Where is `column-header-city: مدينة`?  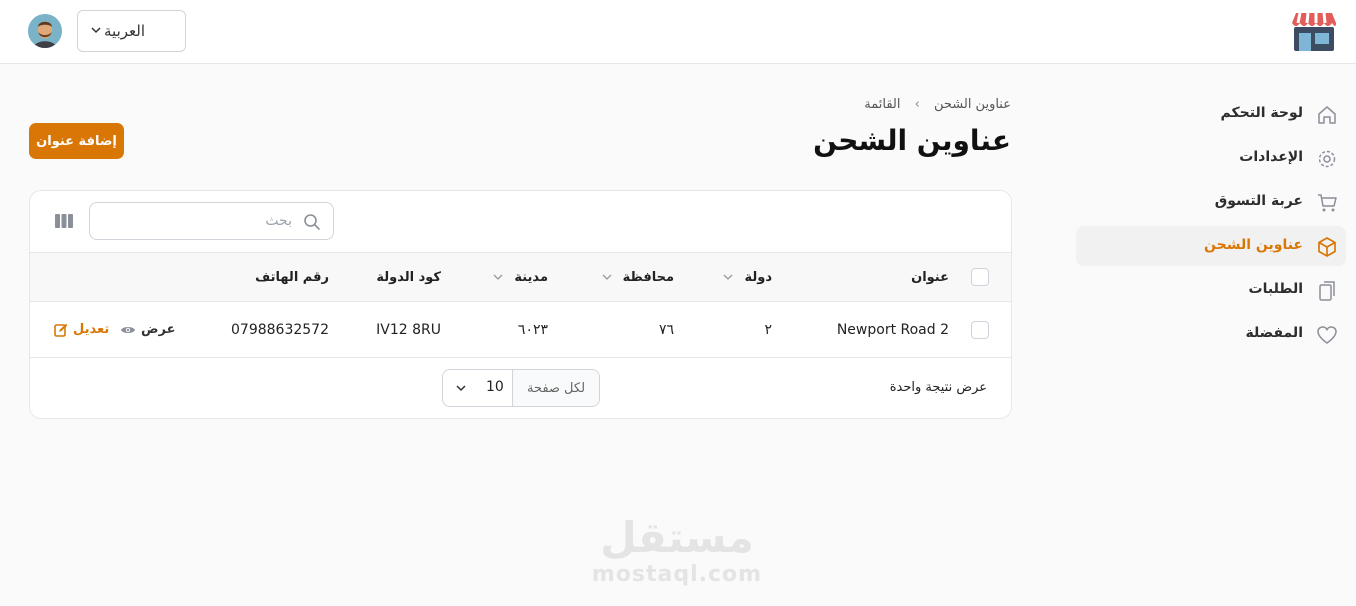
column-header-city: مدينة is located at coordinates (520, 277).